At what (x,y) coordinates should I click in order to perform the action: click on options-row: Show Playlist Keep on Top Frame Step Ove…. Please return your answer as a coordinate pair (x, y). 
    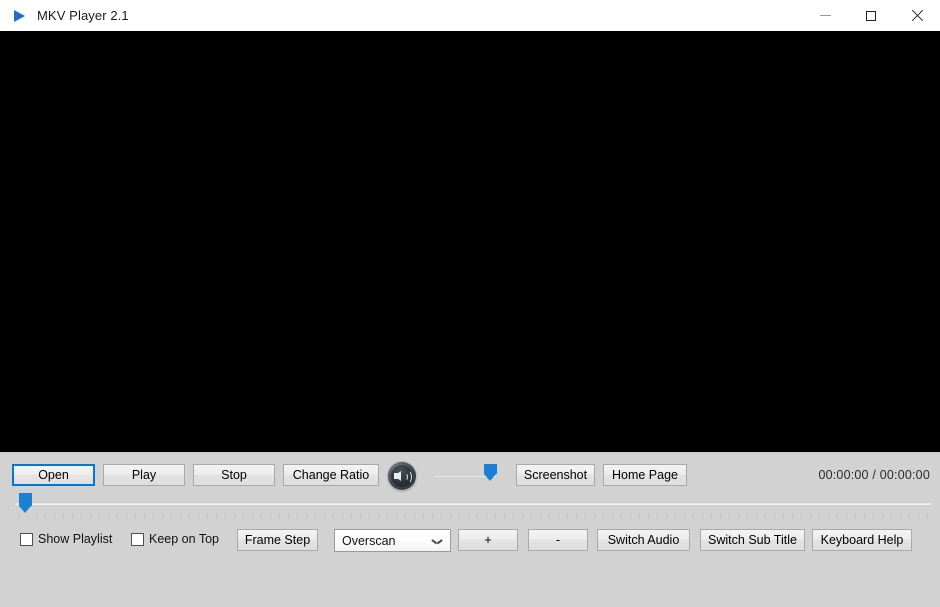
    Looking at the image, I should click on (470, 539).